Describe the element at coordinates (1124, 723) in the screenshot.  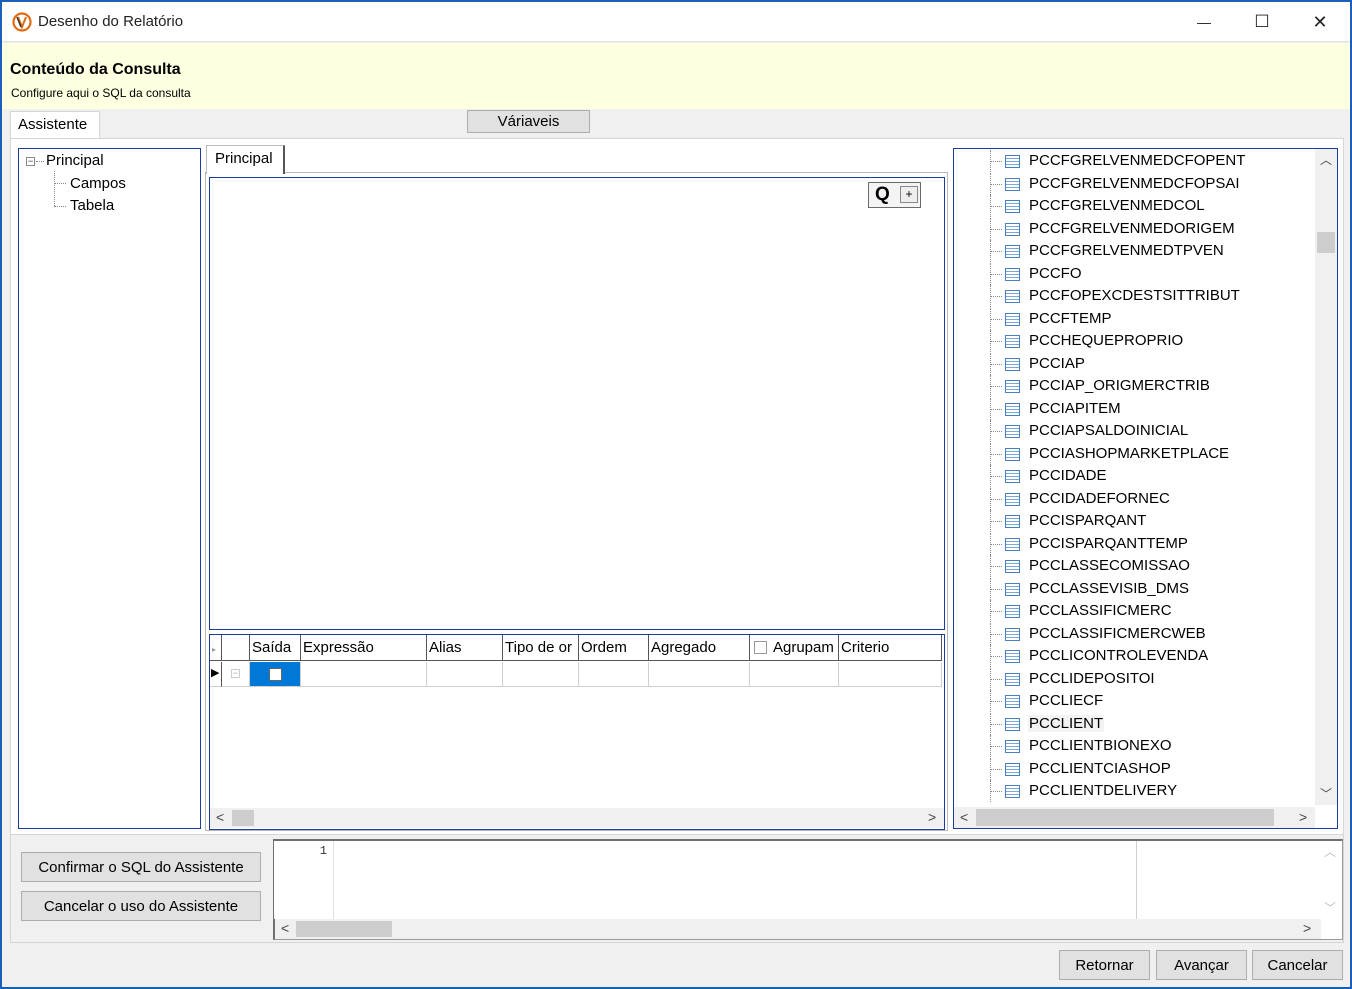
I see `table-list-item: PCCLIENT` at that location.